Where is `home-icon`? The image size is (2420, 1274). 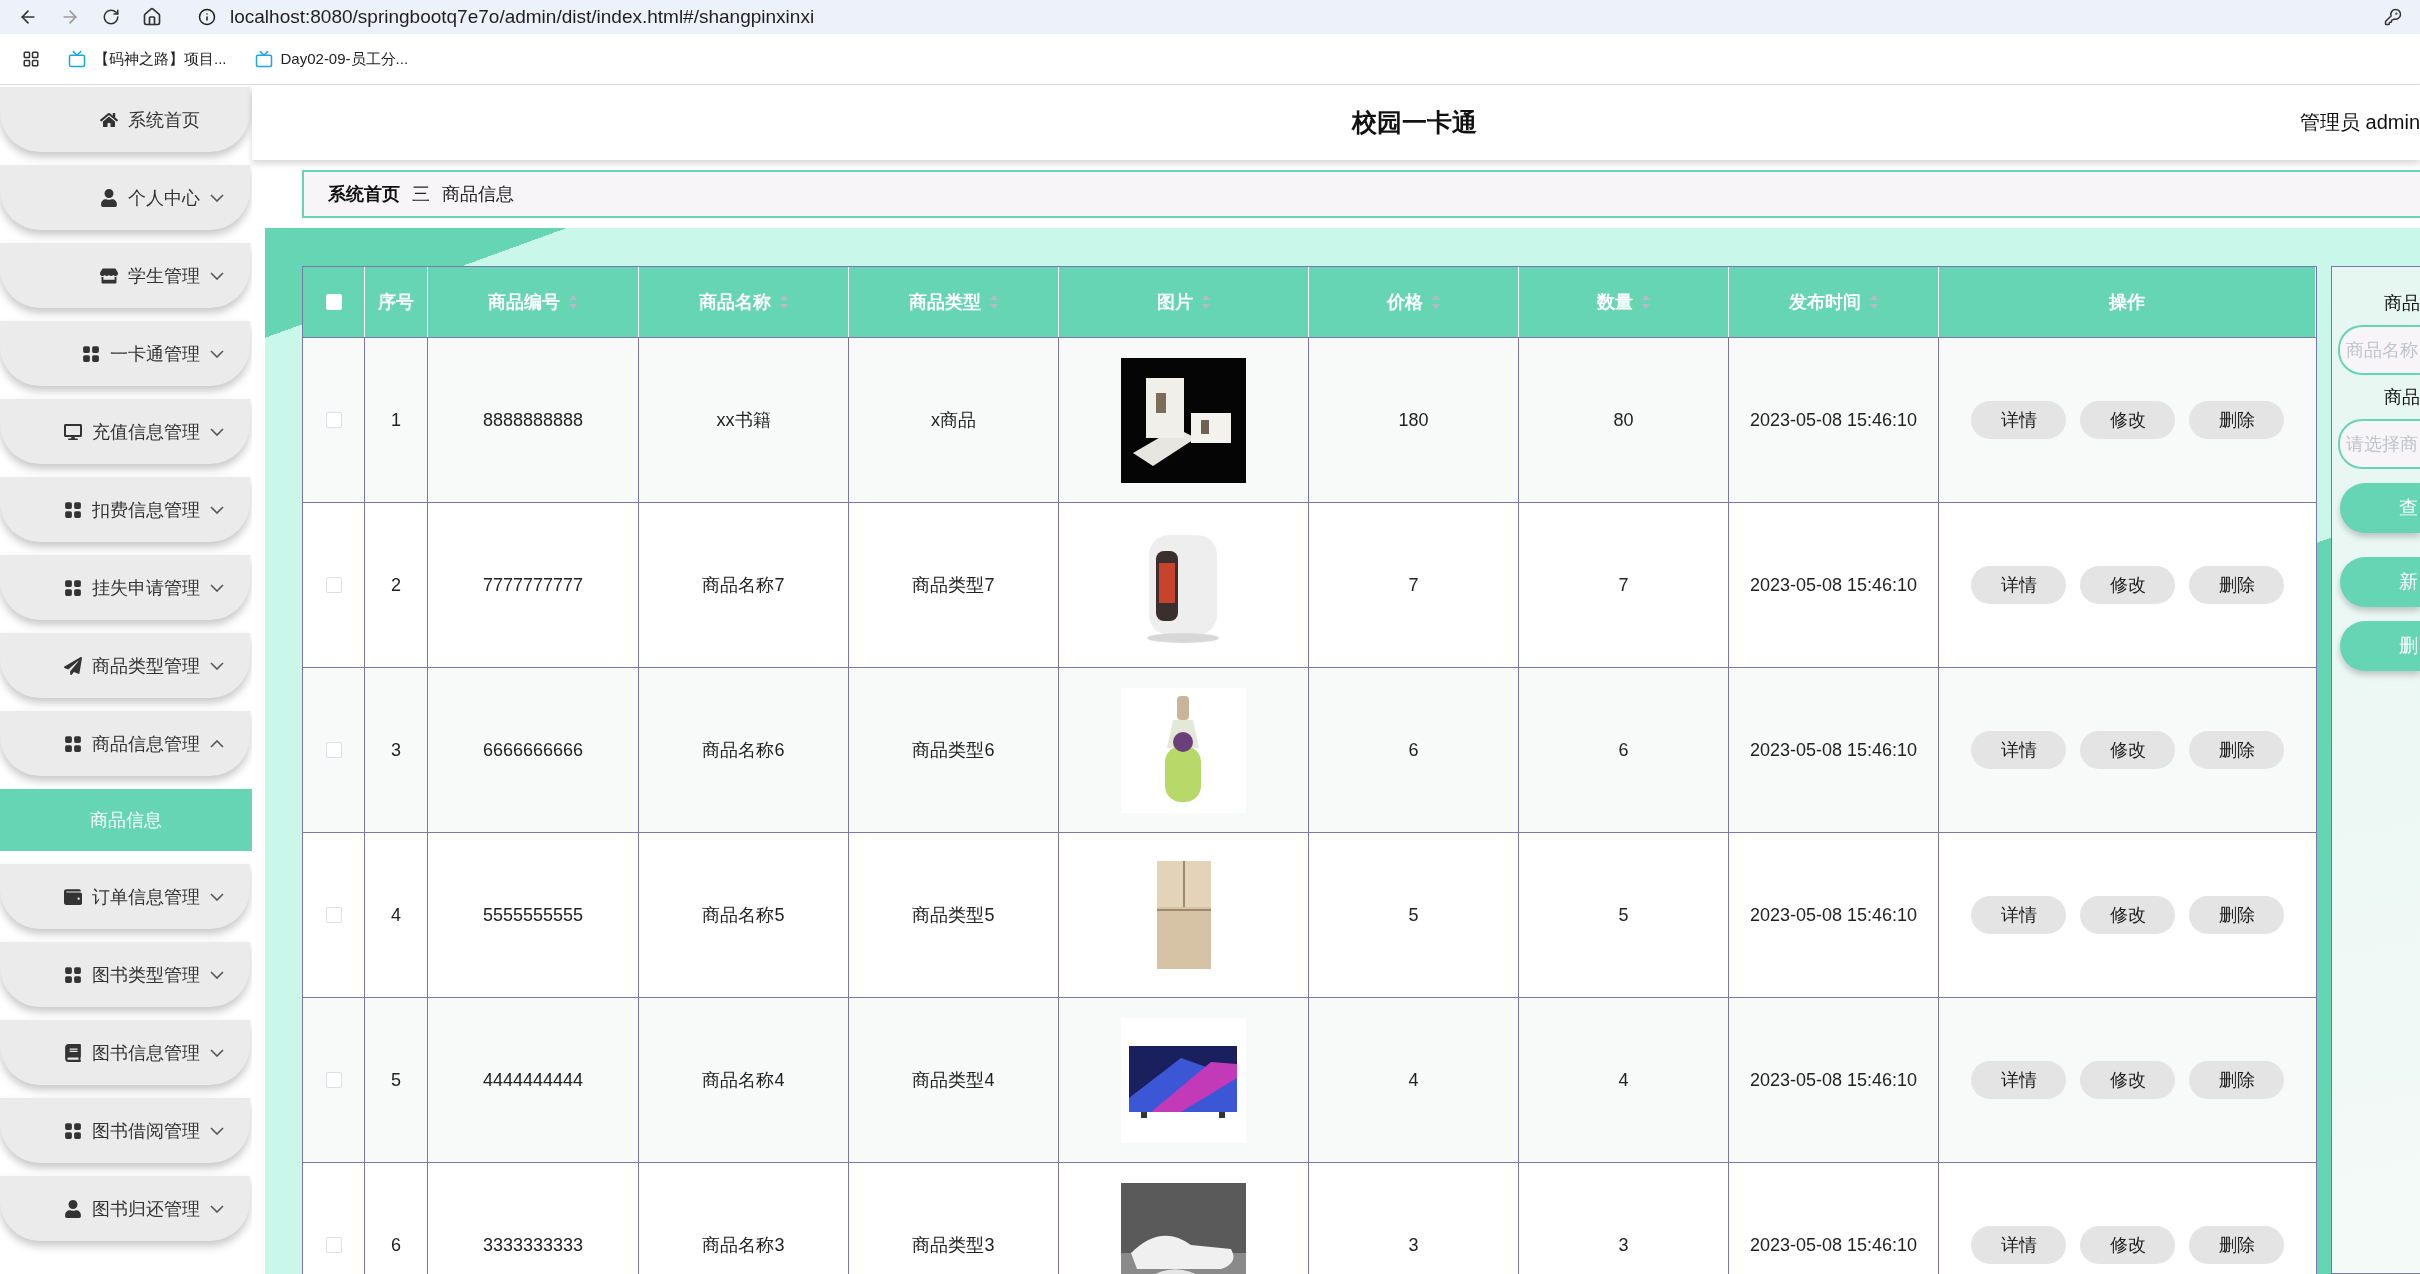 home-icon is located at coordinates (152, 17).